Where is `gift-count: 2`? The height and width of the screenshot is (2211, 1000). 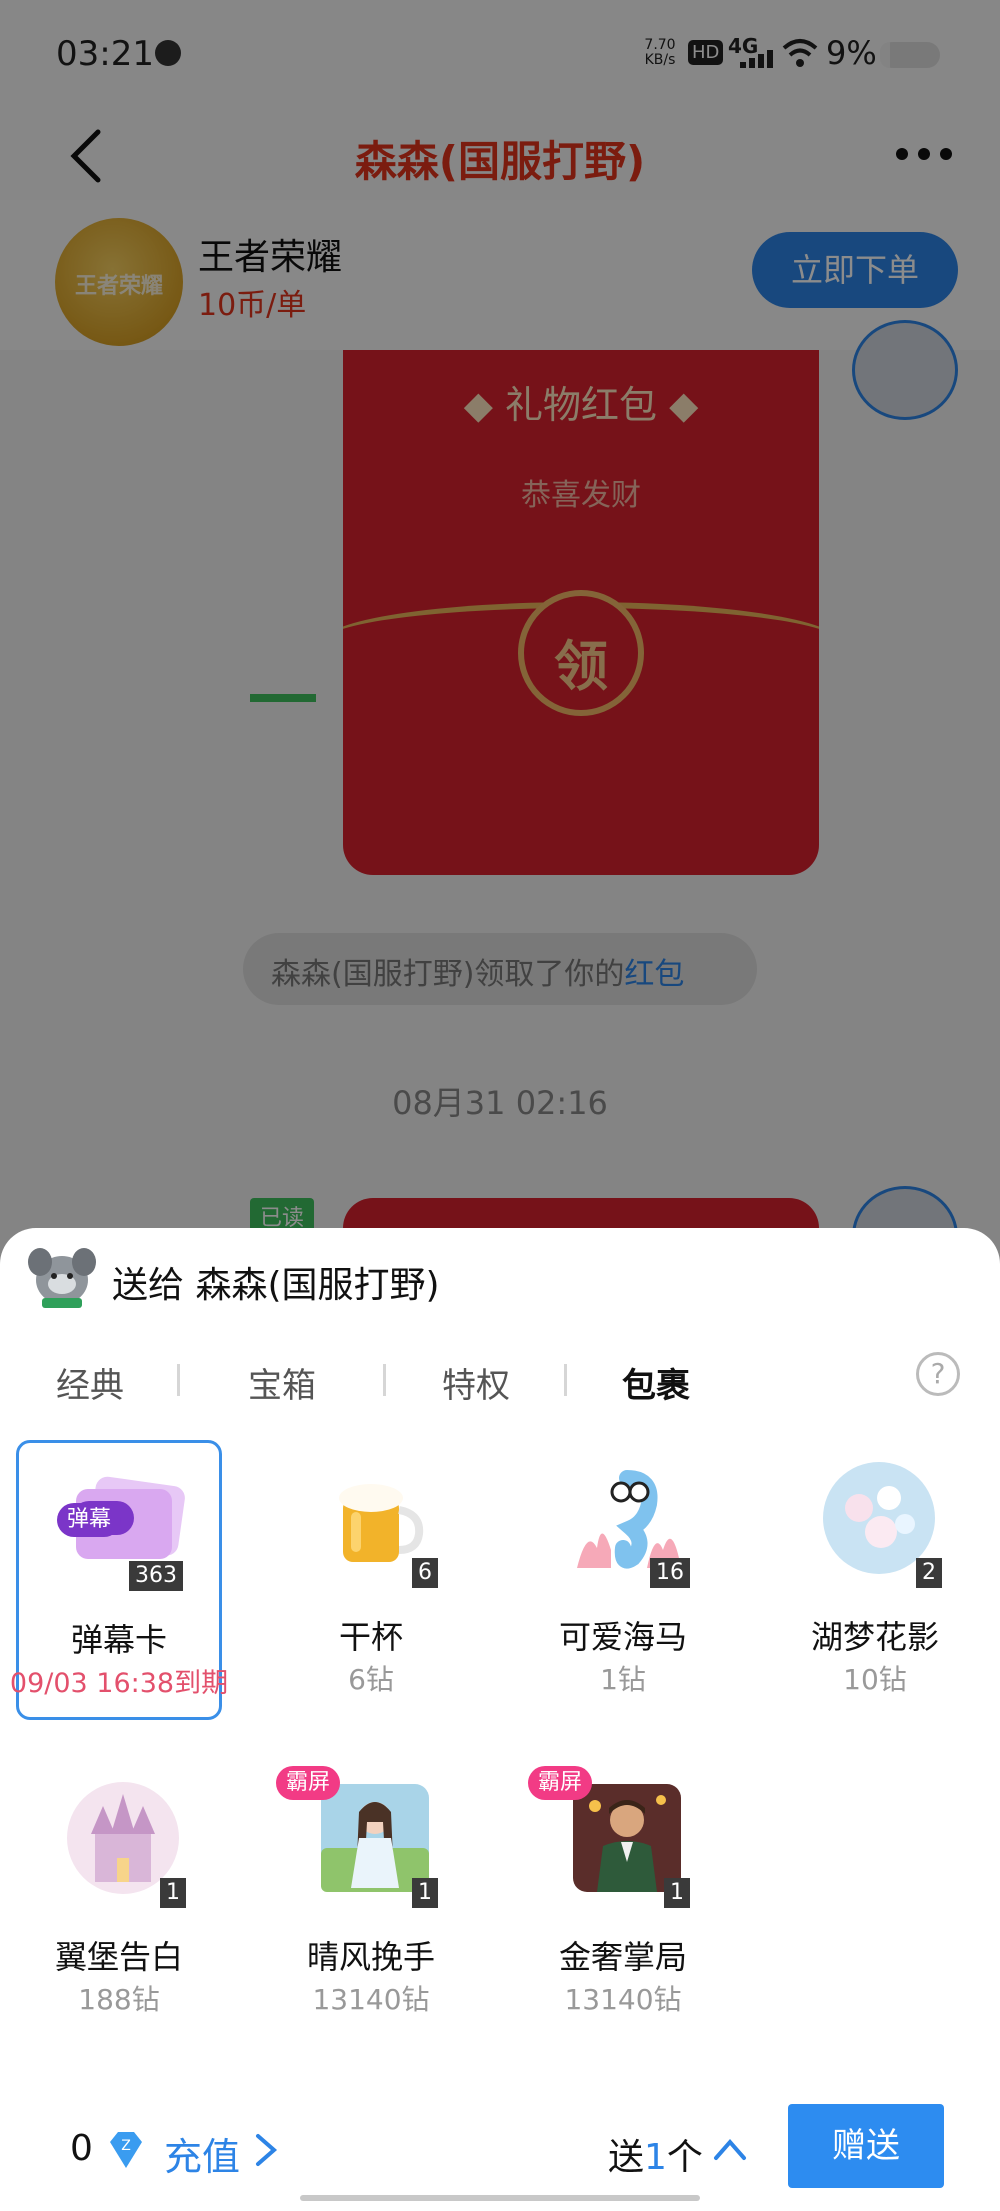
gift-count: 2 is located at coordinates (929, 1573).